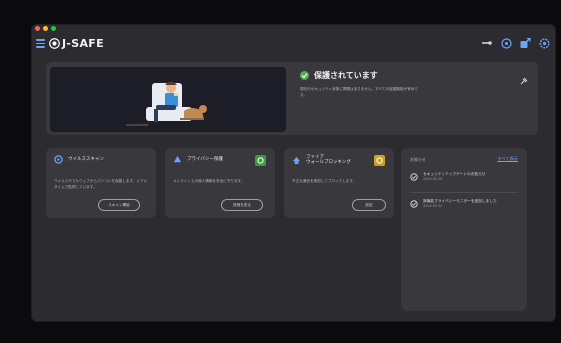  I want to click on card-header: ファイア ウォールブロッキング, so click(321, 160).